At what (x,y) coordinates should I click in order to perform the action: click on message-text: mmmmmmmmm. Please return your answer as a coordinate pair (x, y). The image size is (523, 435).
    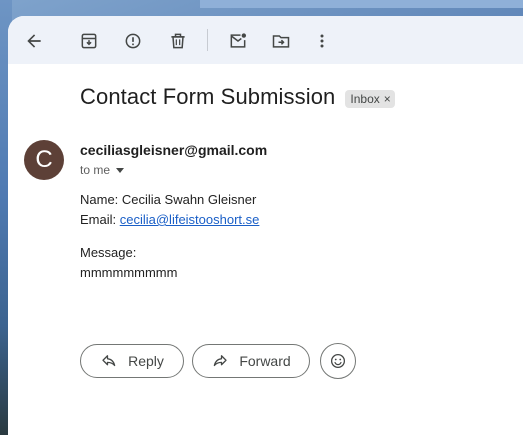
    Looking at the image, I should click on (129, 272).